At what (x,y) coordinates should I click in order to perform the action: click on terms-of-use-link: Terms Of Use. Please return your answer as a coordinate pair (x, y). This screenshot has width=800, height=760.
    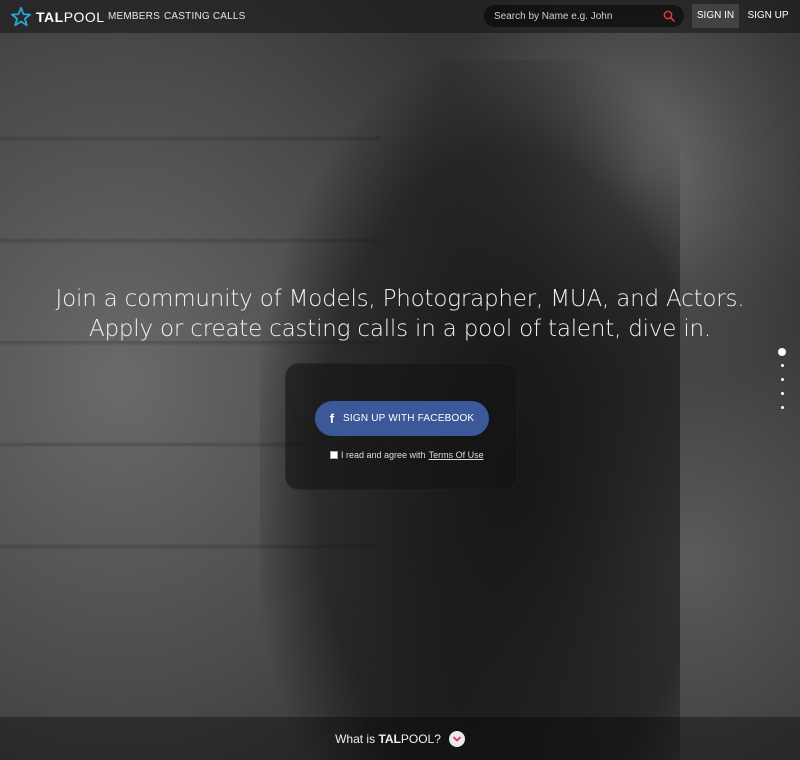
    Looking at the image, I should click on (456, 455).